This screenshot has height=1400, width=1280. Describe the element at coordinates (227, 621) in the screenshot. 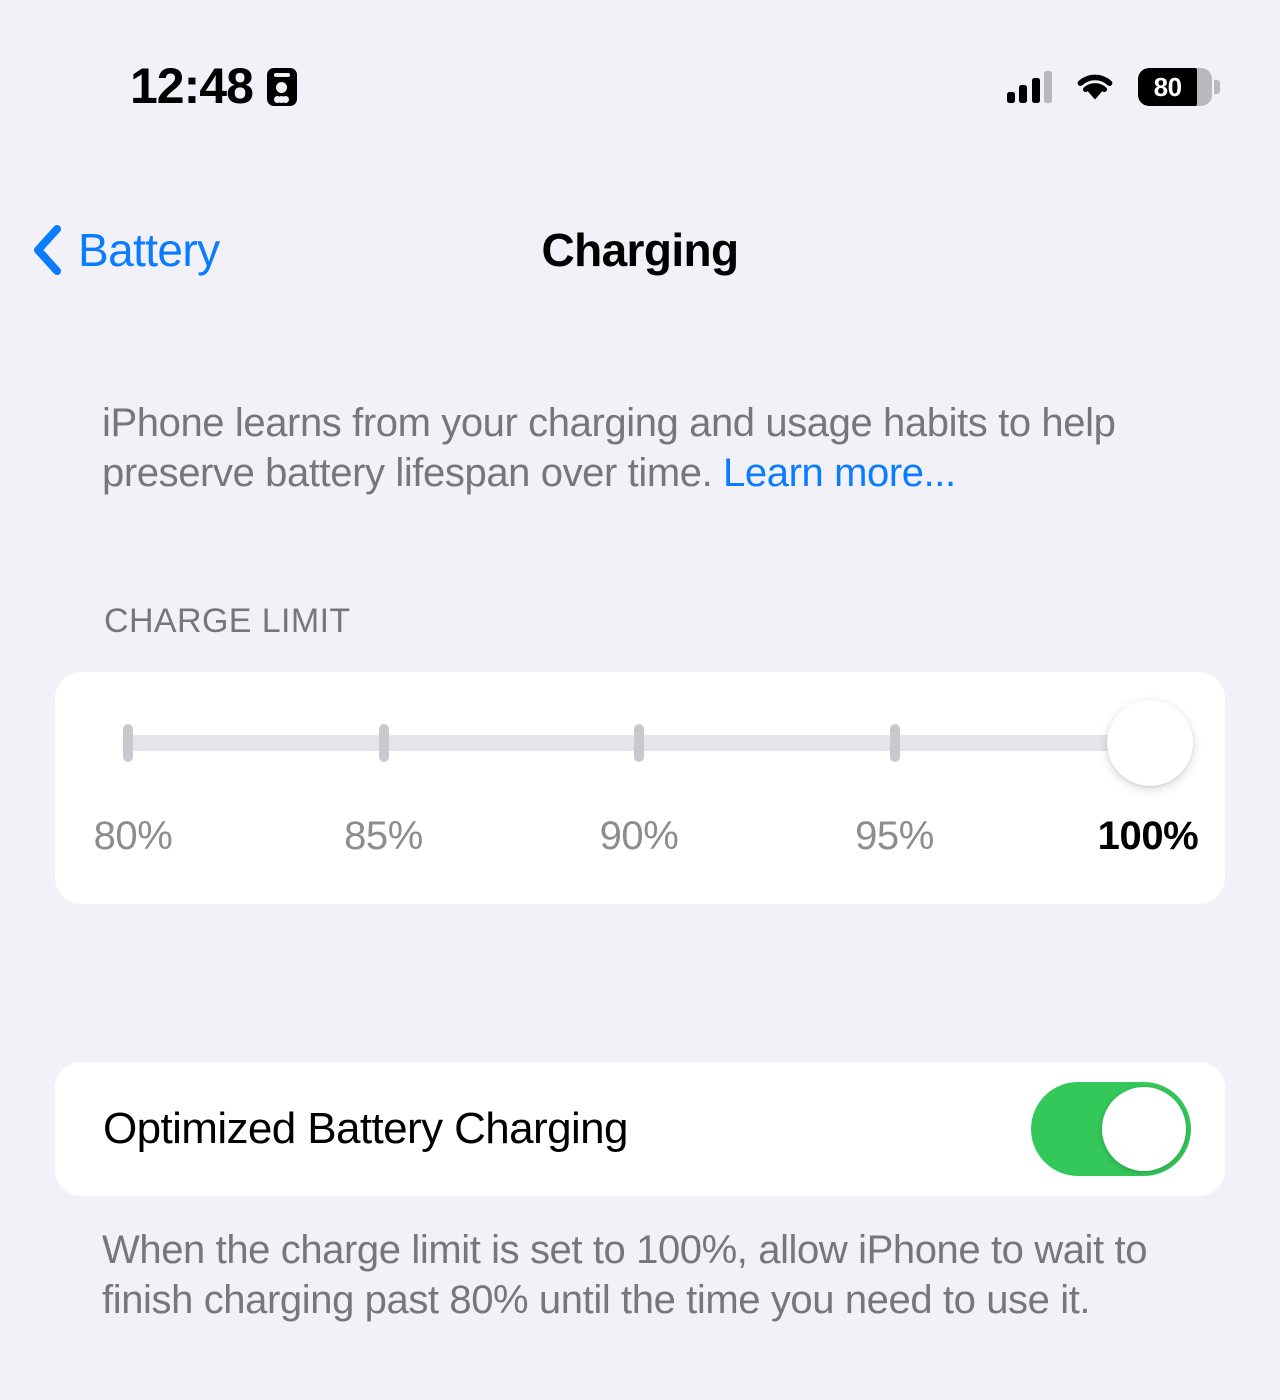

I see `charge-limit-section-header: CHARGE LIMIT` at that location.